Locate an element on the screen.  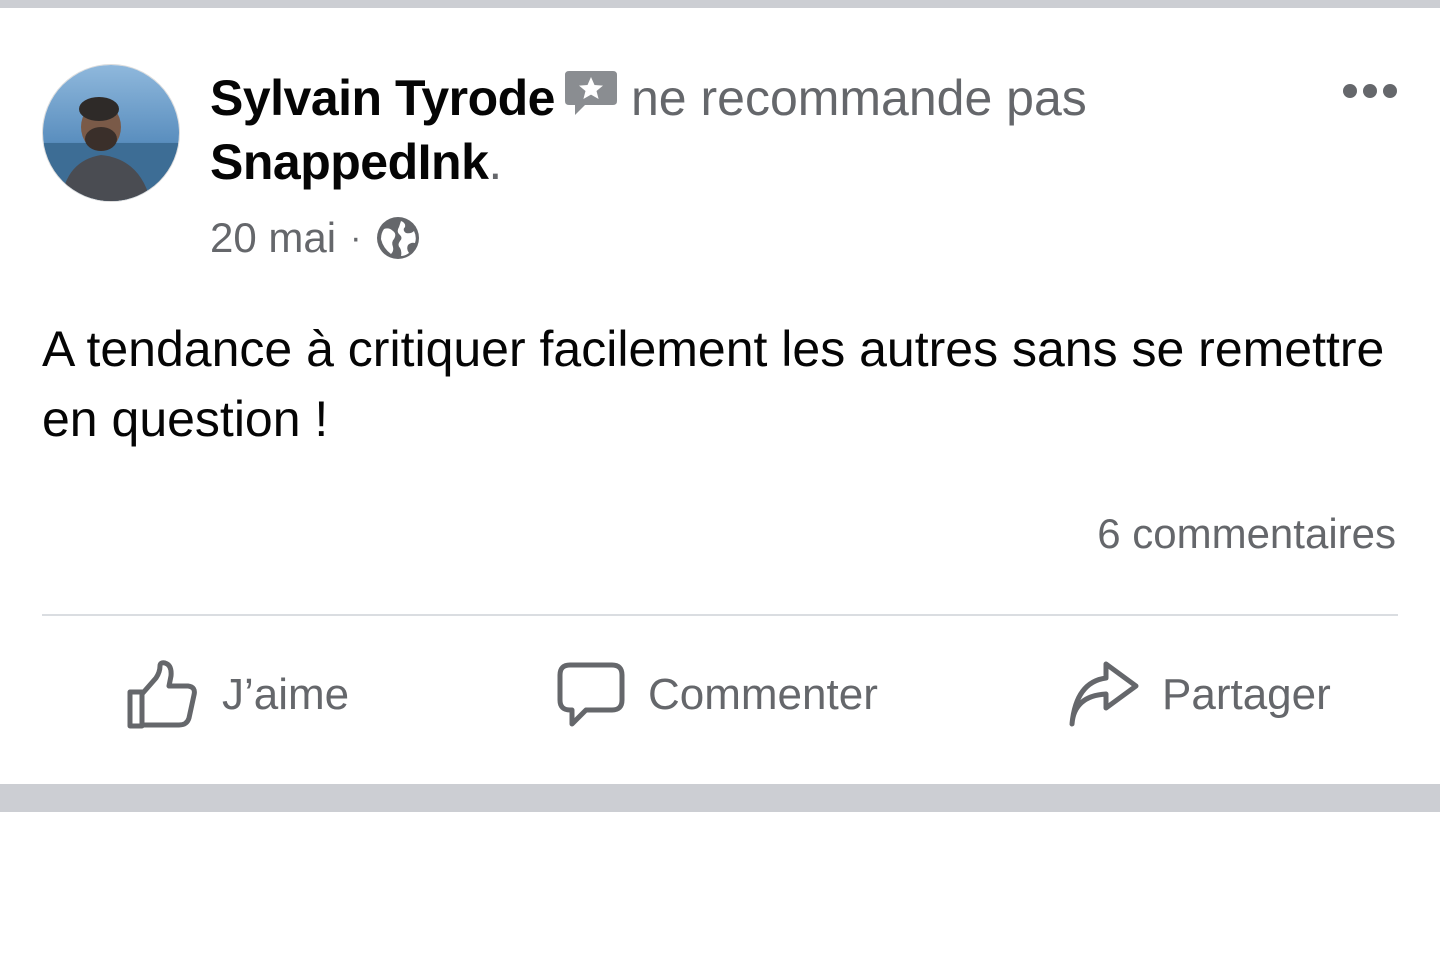
share-arrow-icon is located at coordinates (1104, 694).